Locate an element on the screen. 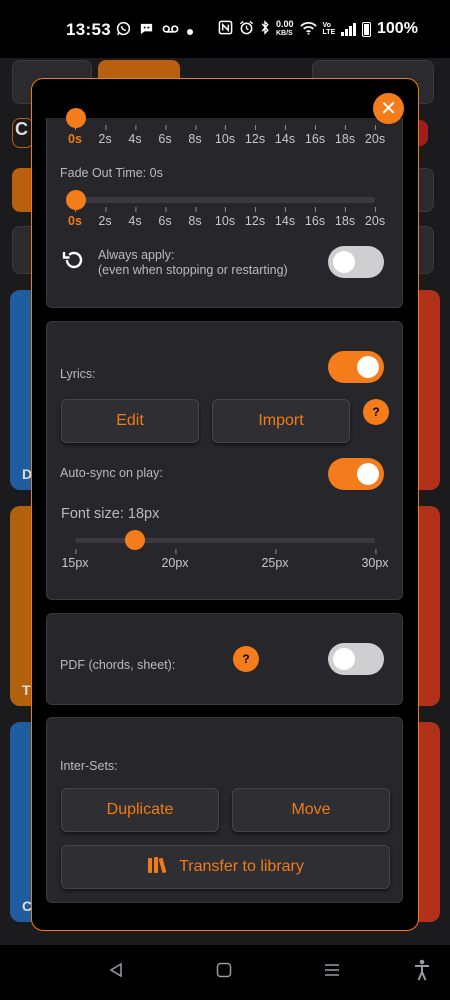  close-button: ✕ is located at coordinates (388, 108).